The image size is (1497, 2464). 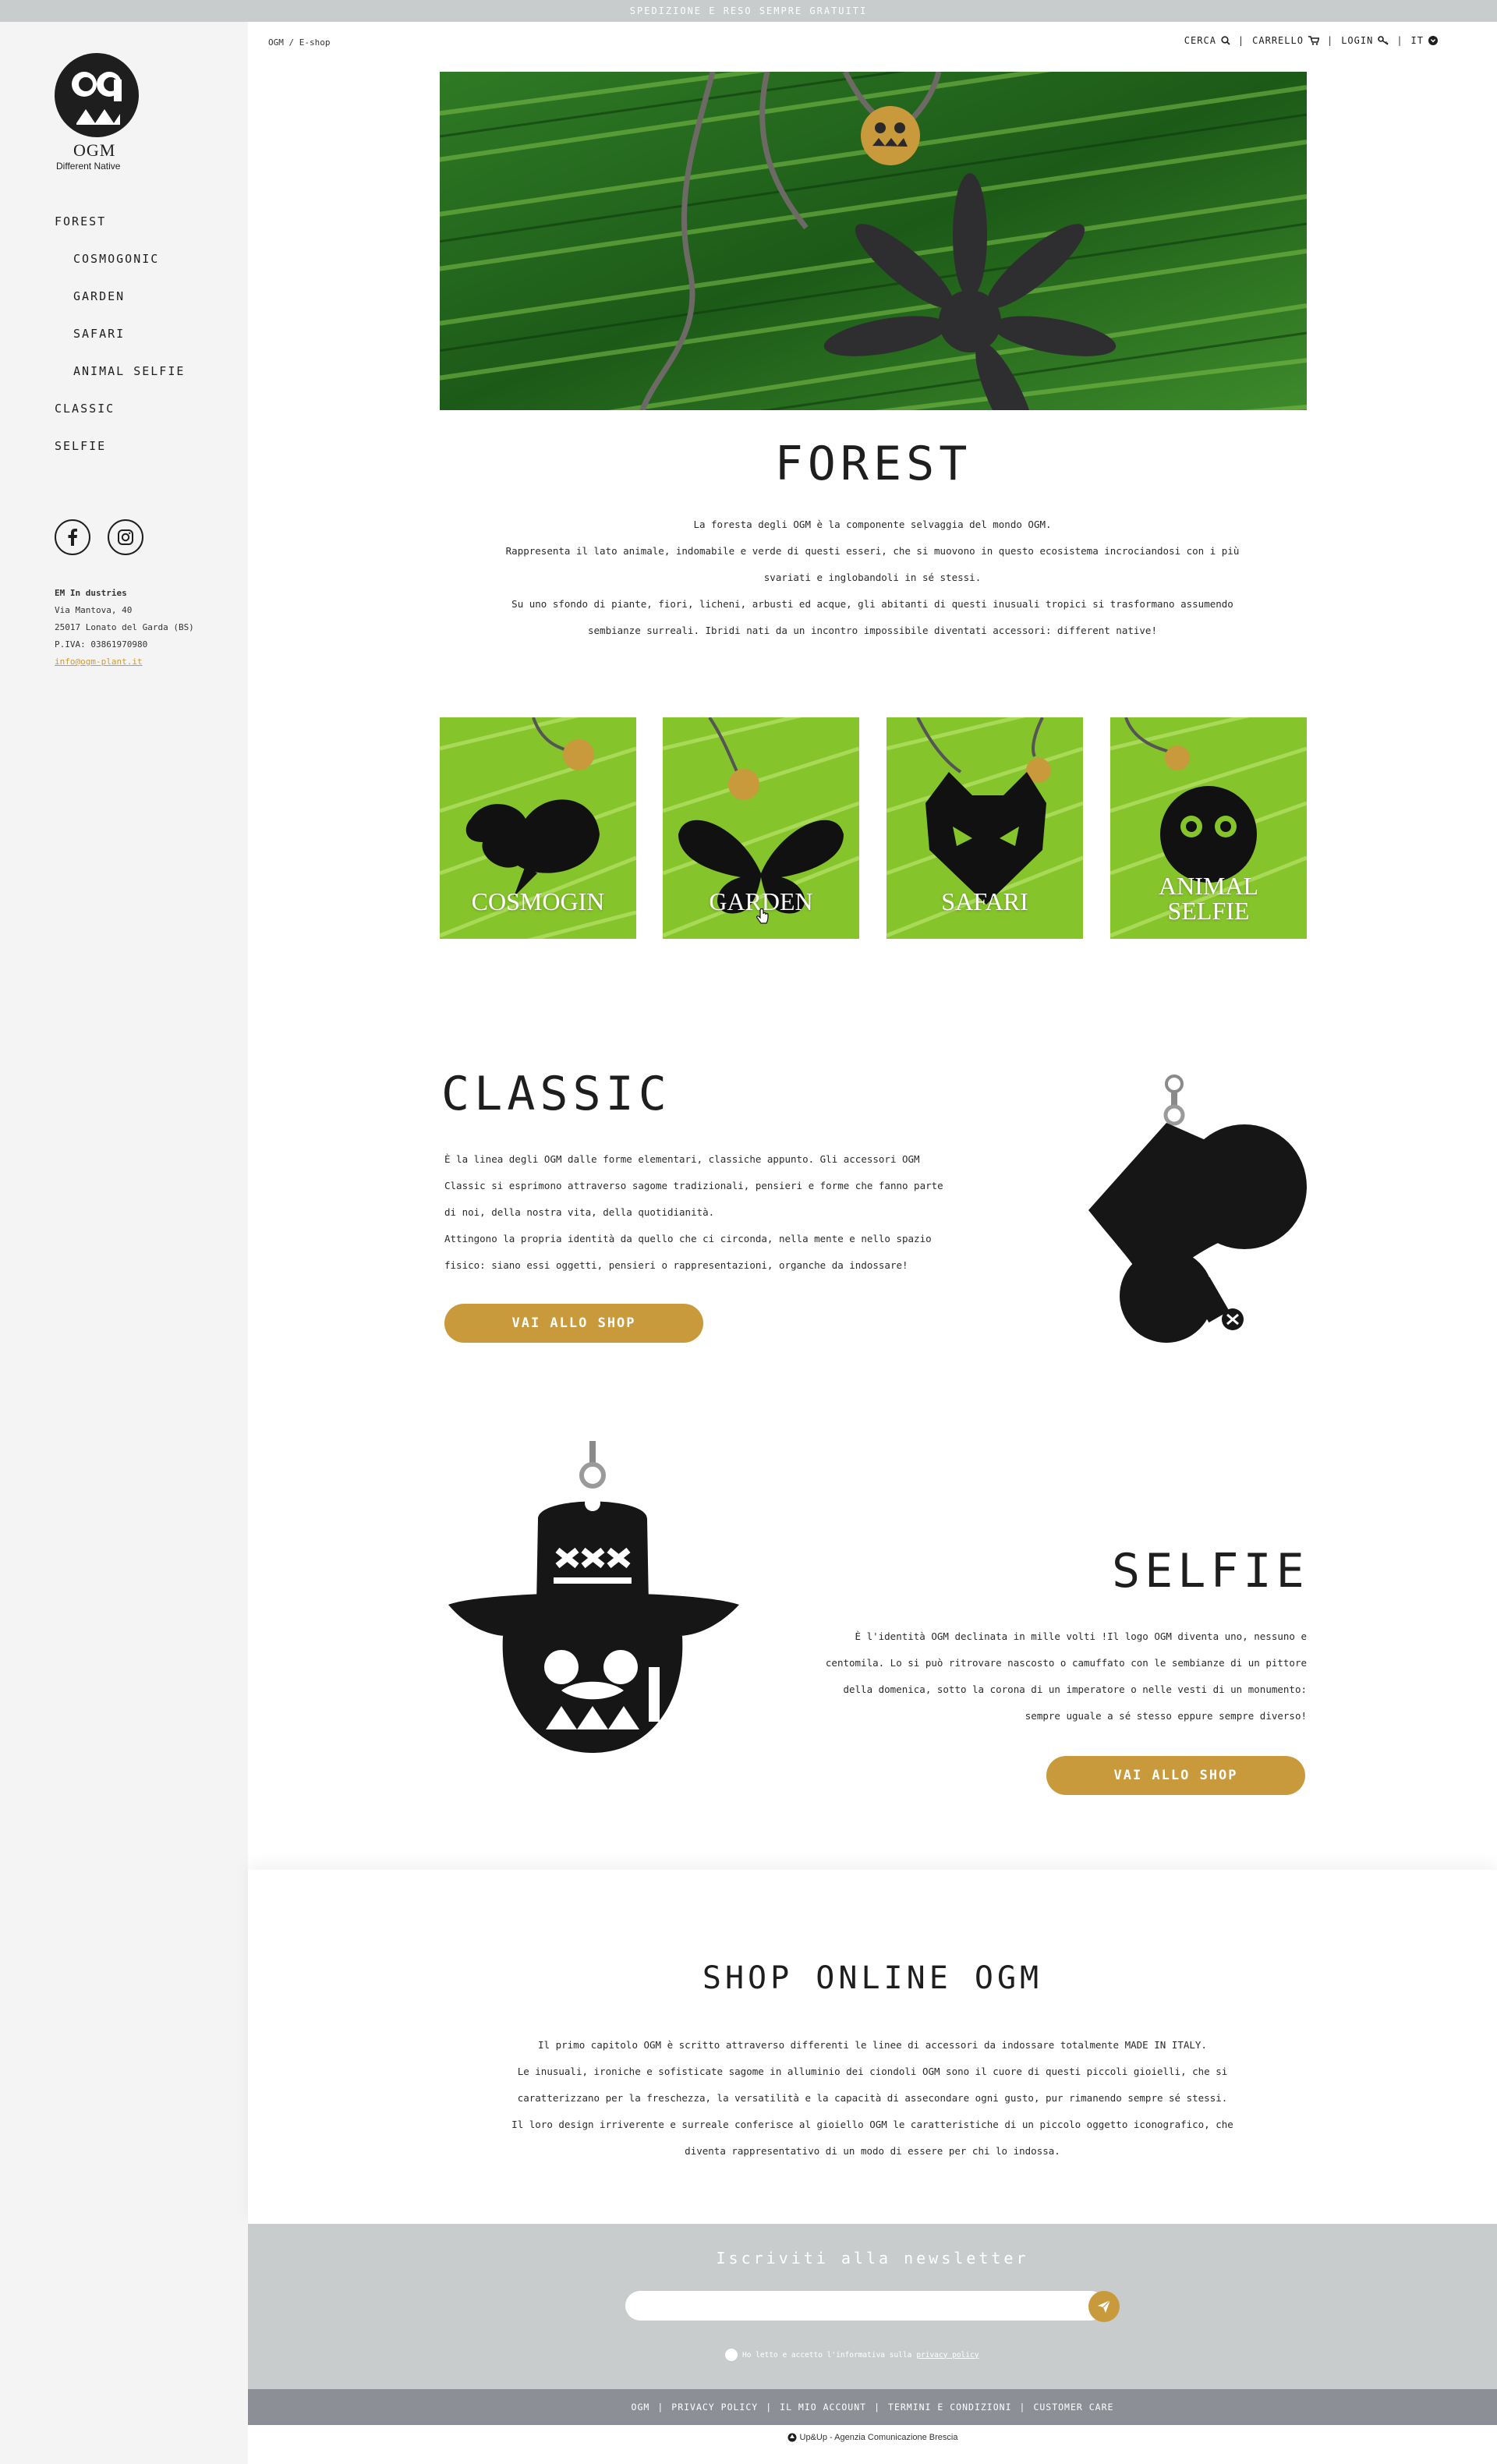 I want to click on brand-tagline: Different Native, so click(x=88, y=167).